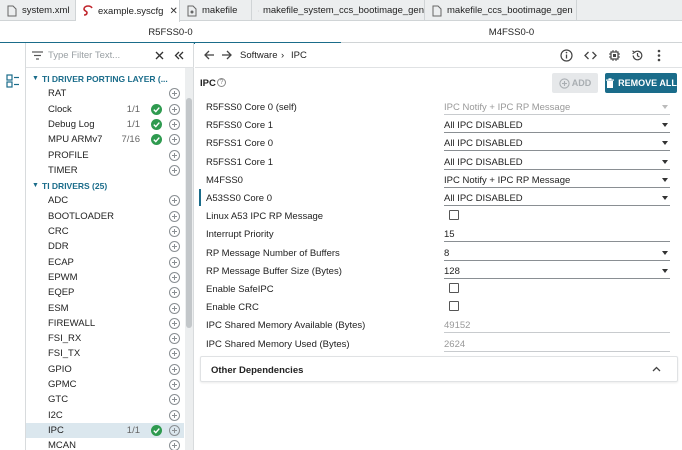 This screenshot has width=682, height=450. I want to click on tree-item-firewall: FIREWALL, so click(105, 323).